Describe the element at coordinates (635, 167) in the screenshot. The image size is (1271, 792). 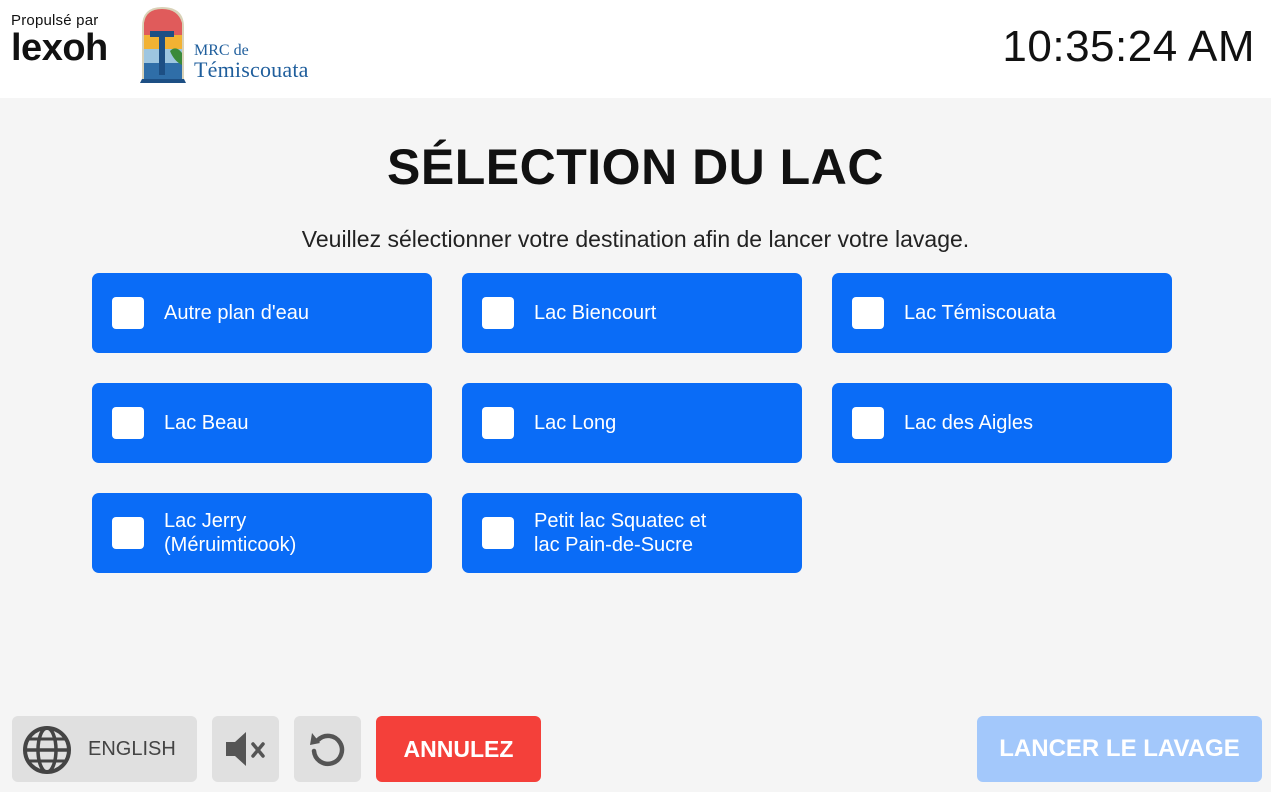
I see `page-title: SÉLECTION DU LAC` at that location.